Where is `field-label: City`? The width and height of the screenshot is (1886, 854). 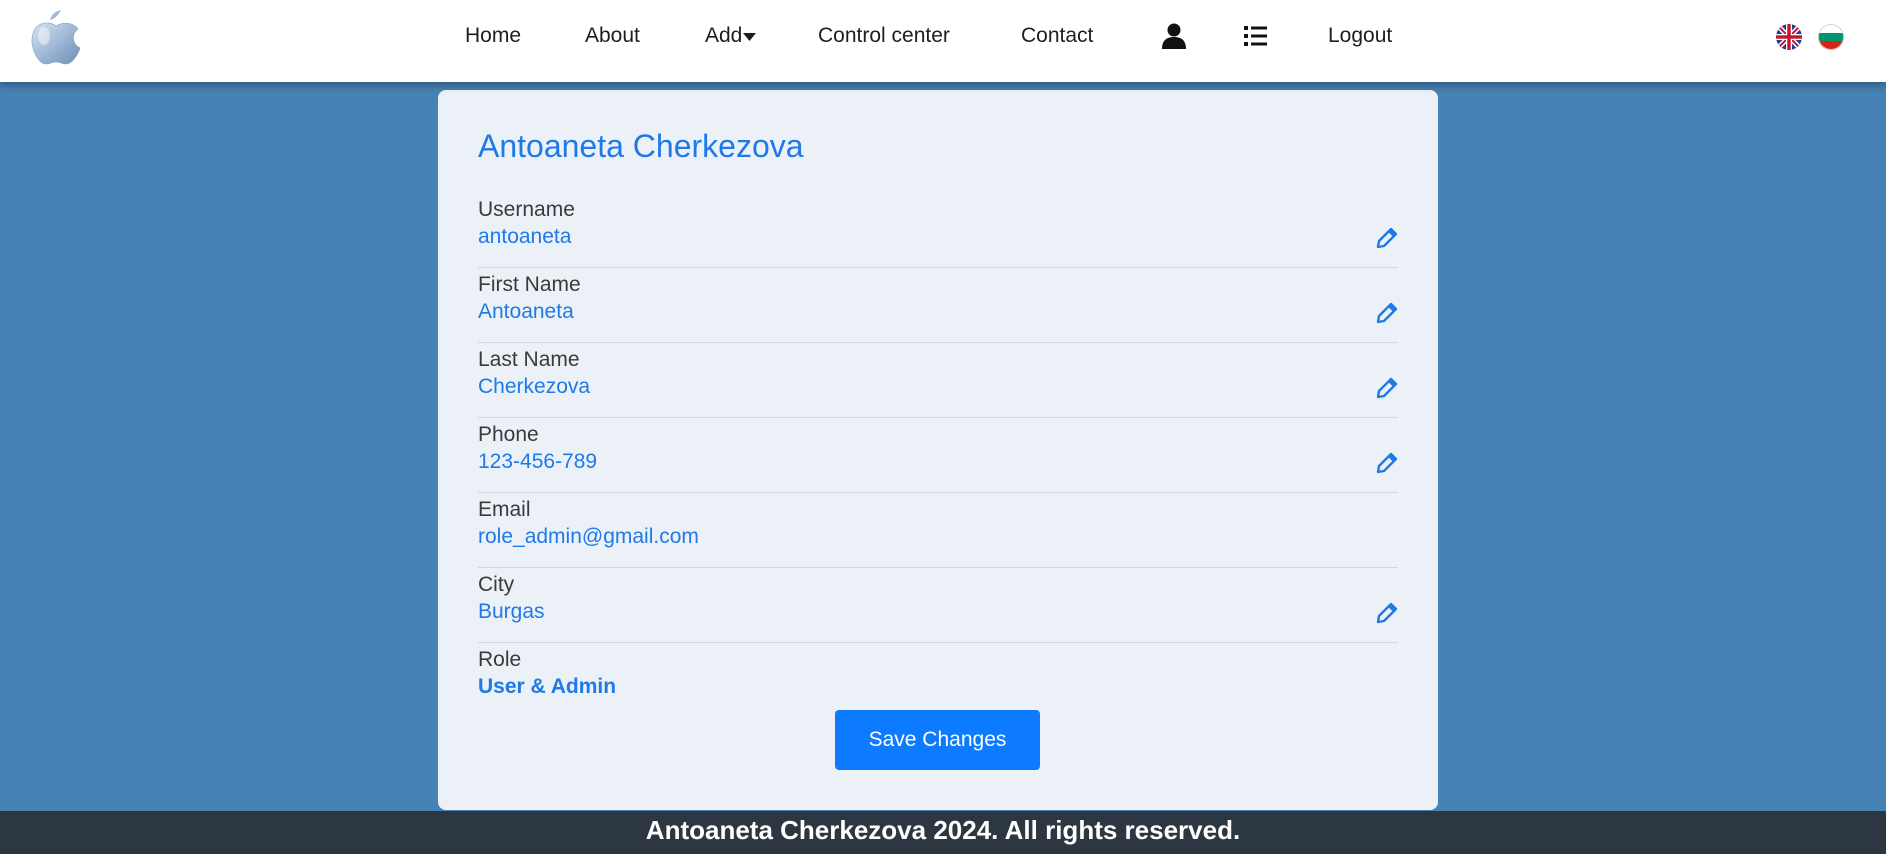 field-label: City is located at coordinates (496, 584).